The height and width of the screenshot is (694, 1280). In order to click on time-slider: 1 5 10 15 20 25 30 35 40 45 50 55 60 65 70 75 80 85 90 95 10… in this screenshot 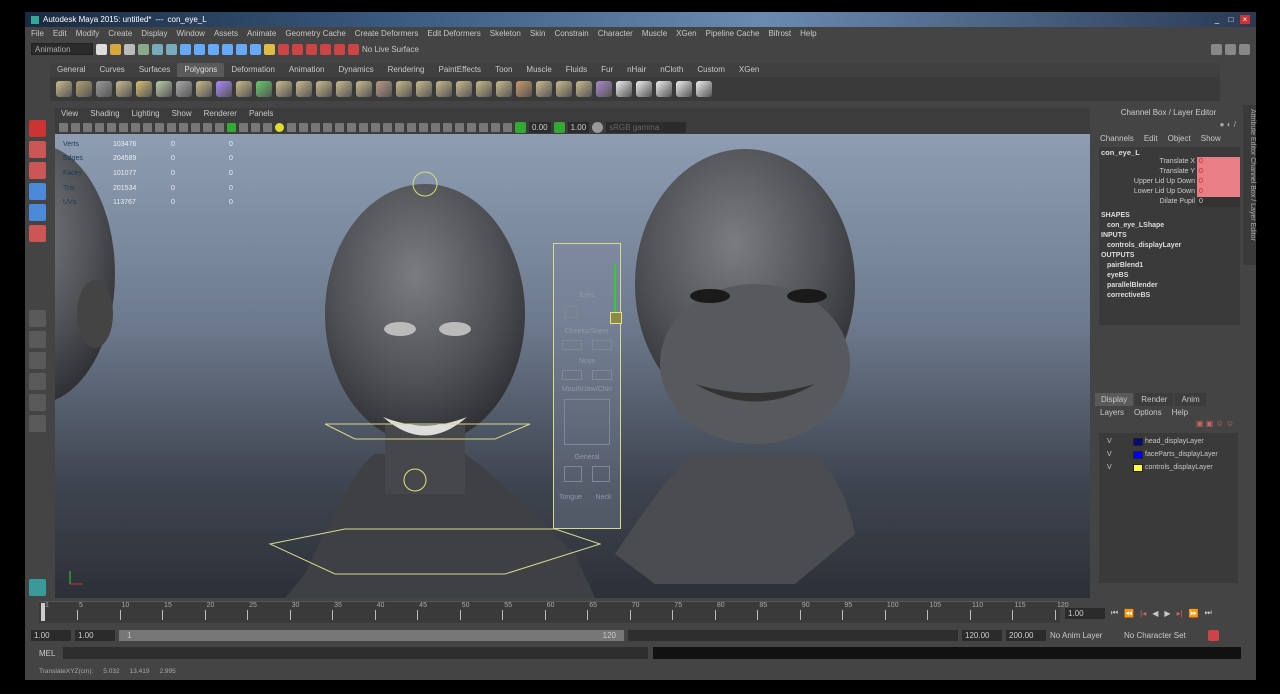, I will do `click(554, 612)`.